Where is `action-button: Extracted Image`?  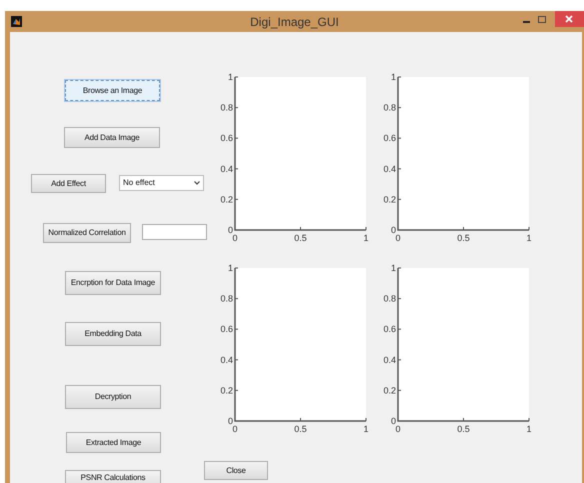 action-button: Extracted Image is located at coordinates (113, 442).